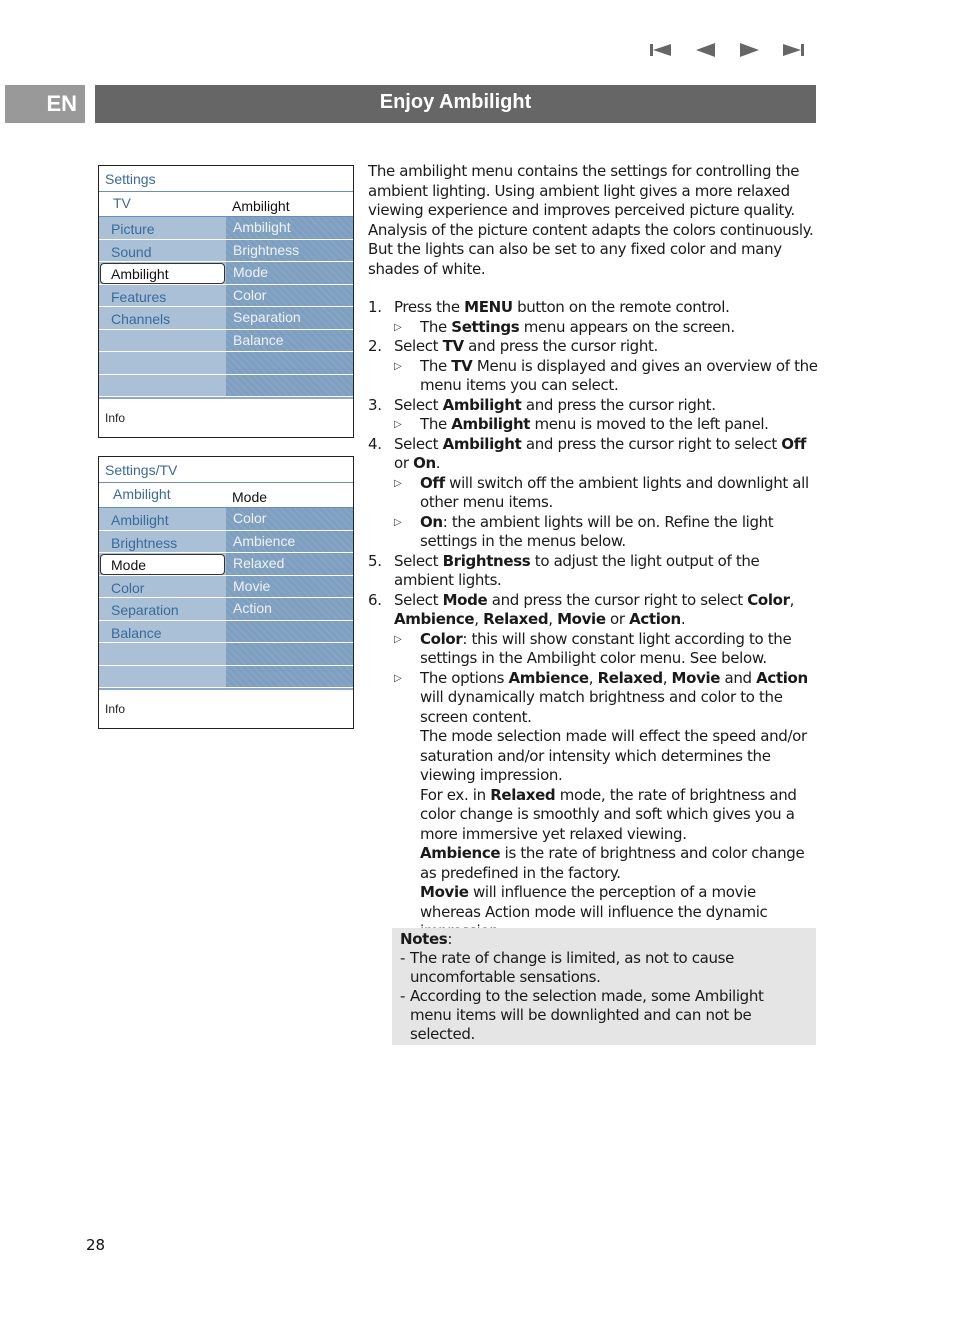  What do you see at coordinates (226, 318) in the screenshot?
I see `menu-row: Channels Separation` at bounding box center [226, 318].